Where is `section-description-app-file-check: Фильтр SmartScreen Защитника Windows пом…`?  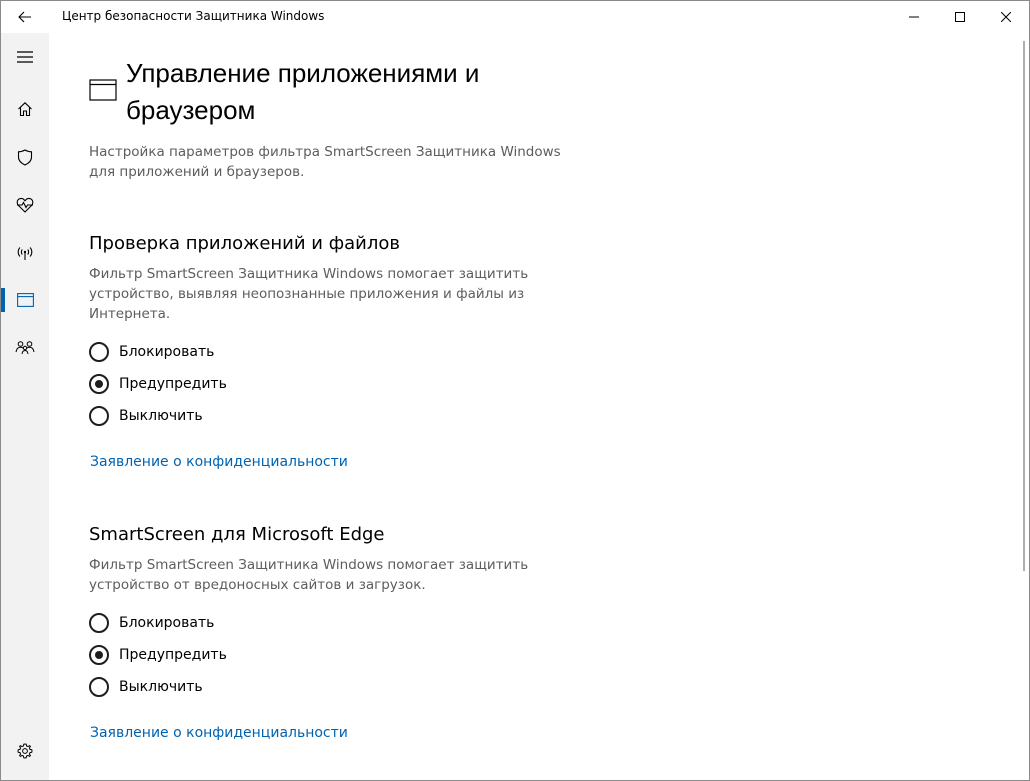 section-description-app-file-check: Фильтр SmartScreen Защитника Windows пом… is located at coordinates (309, 294).